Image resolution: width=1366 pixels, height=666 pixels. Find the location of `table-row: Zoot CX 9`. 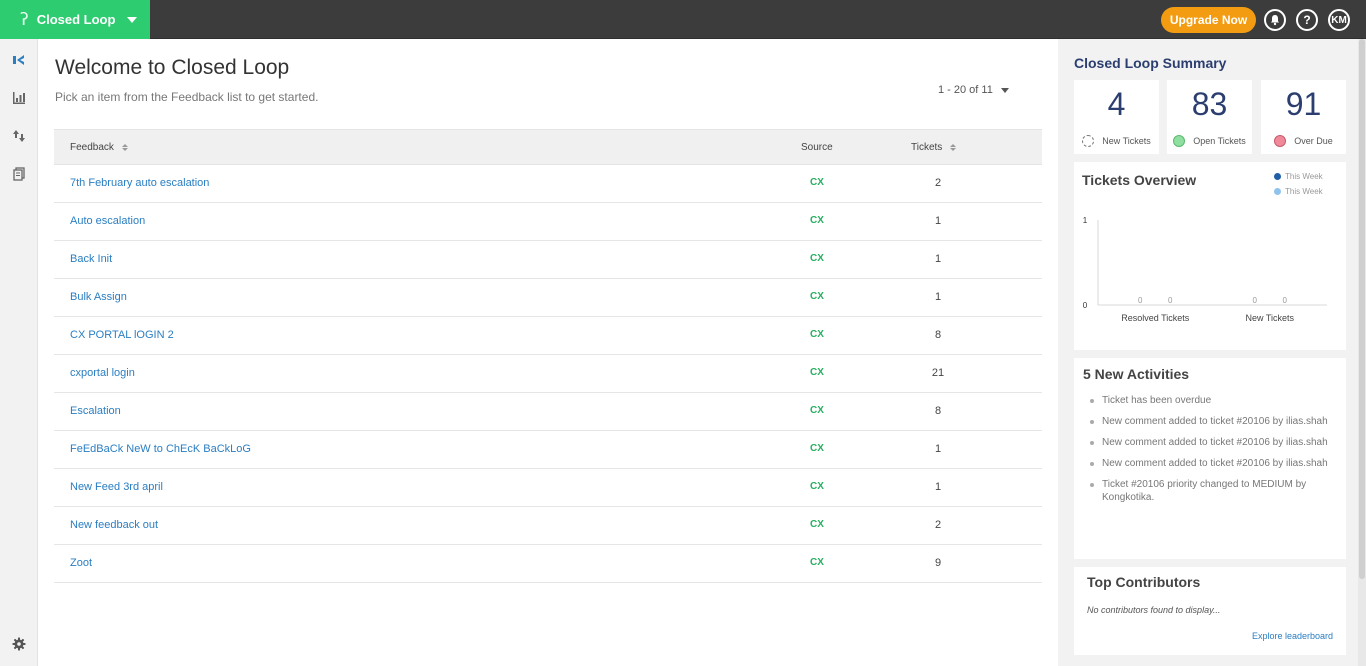

table-row: Zoot CX 9 is located at coordinates (548, 564).